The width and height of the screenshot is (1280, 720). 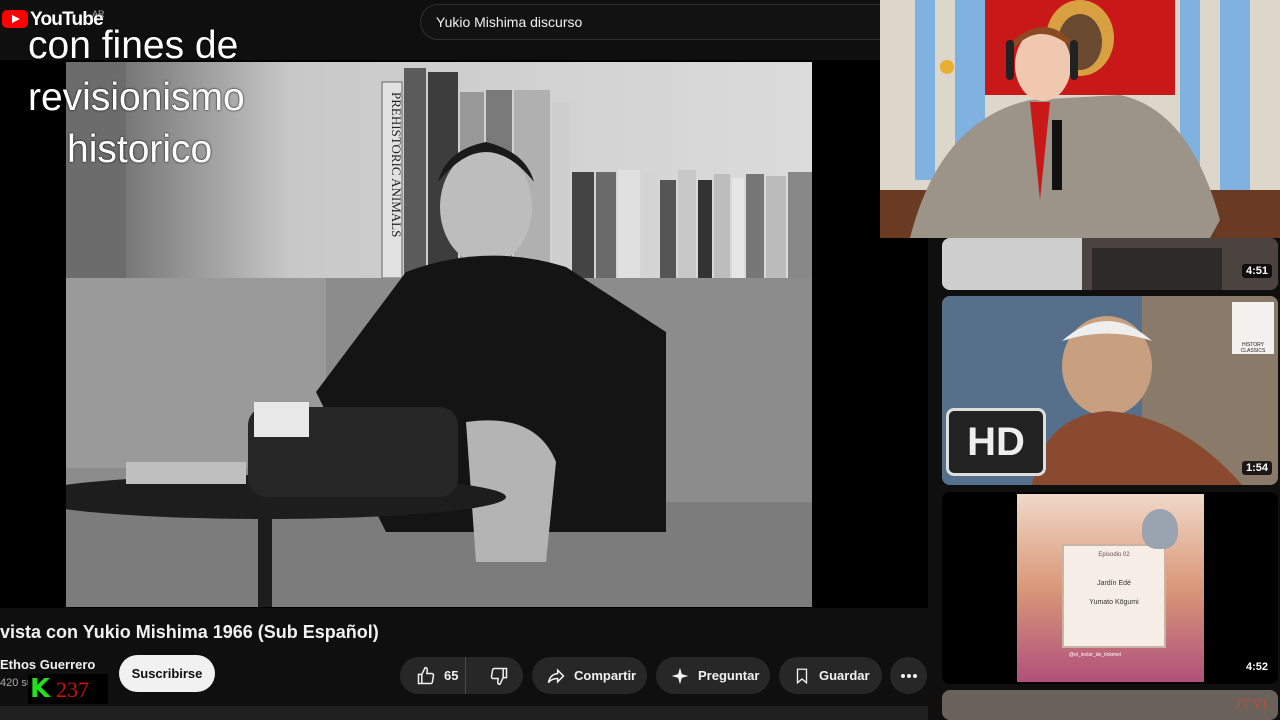 I want to click on kick-logo-icon: K, so click(x=40, y=689).